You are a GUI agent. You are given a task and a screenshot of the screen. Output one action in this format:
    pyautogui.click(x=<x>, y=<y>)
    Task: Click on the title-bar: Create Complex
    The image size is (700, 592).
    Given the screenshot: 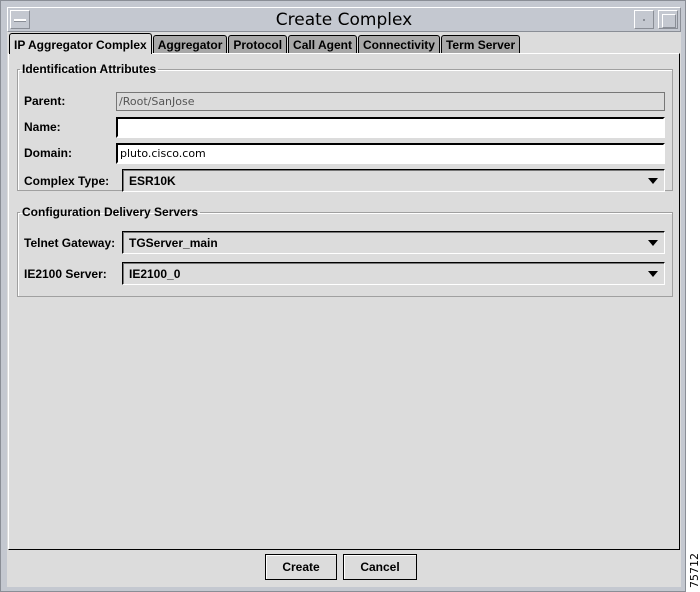 What is the action you would take?
    pyautogui.click(x=344, y=19)
    